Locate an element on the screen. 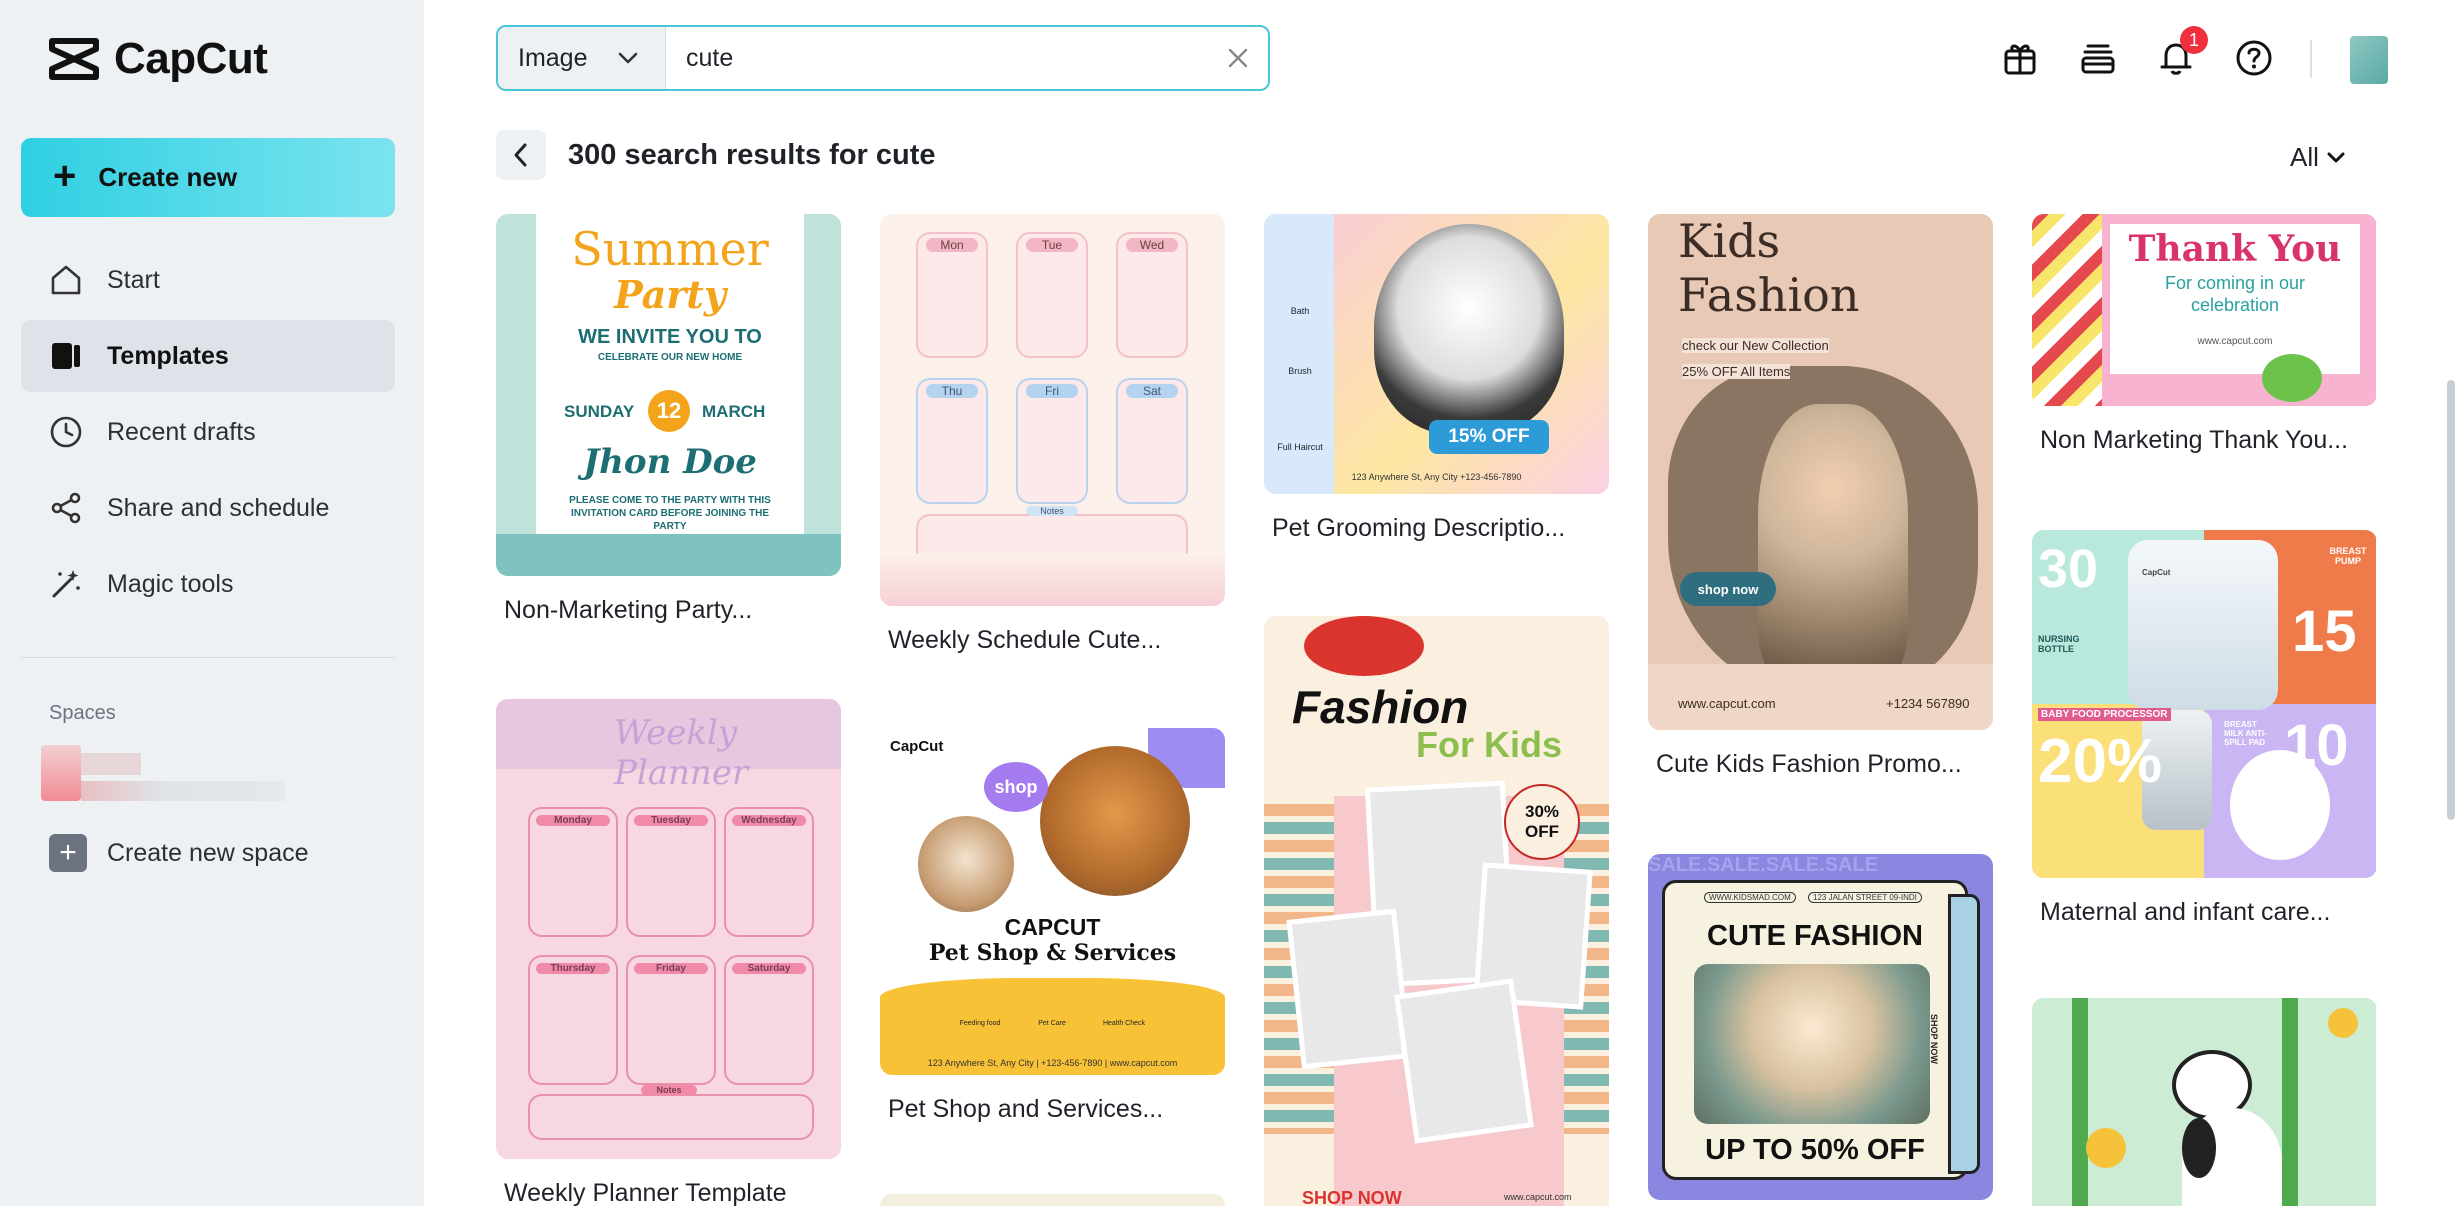  card-text: Thu is located at coordinates (952, 391).